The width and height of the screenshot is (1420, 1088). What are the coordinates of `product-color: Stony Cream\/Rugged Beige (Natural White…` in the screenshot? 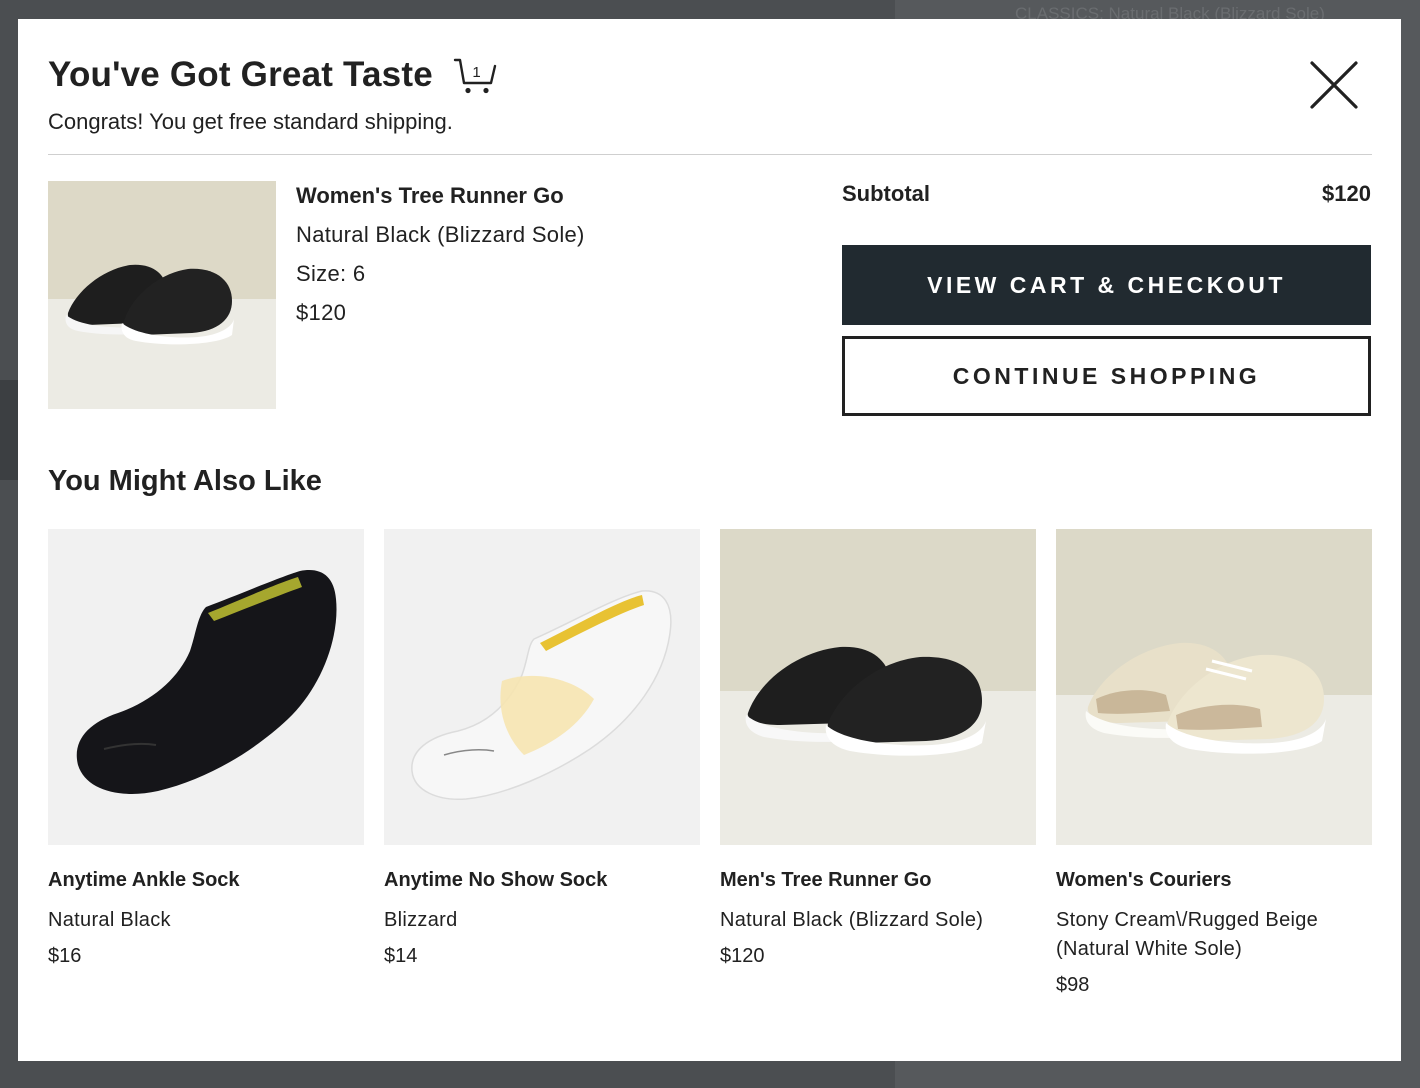 It's located at (1187, 934).